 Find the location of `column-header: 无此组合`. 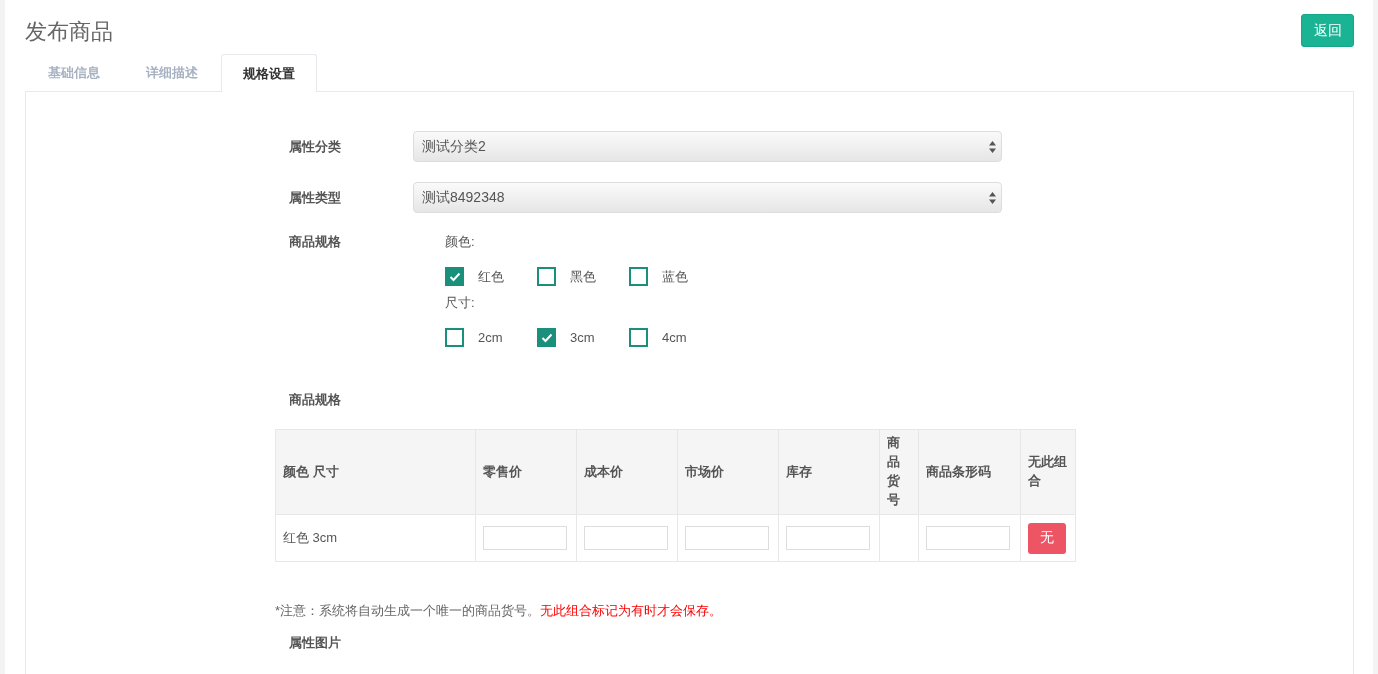

column-header: 无此组合 is located at coordinates (1048, 472).